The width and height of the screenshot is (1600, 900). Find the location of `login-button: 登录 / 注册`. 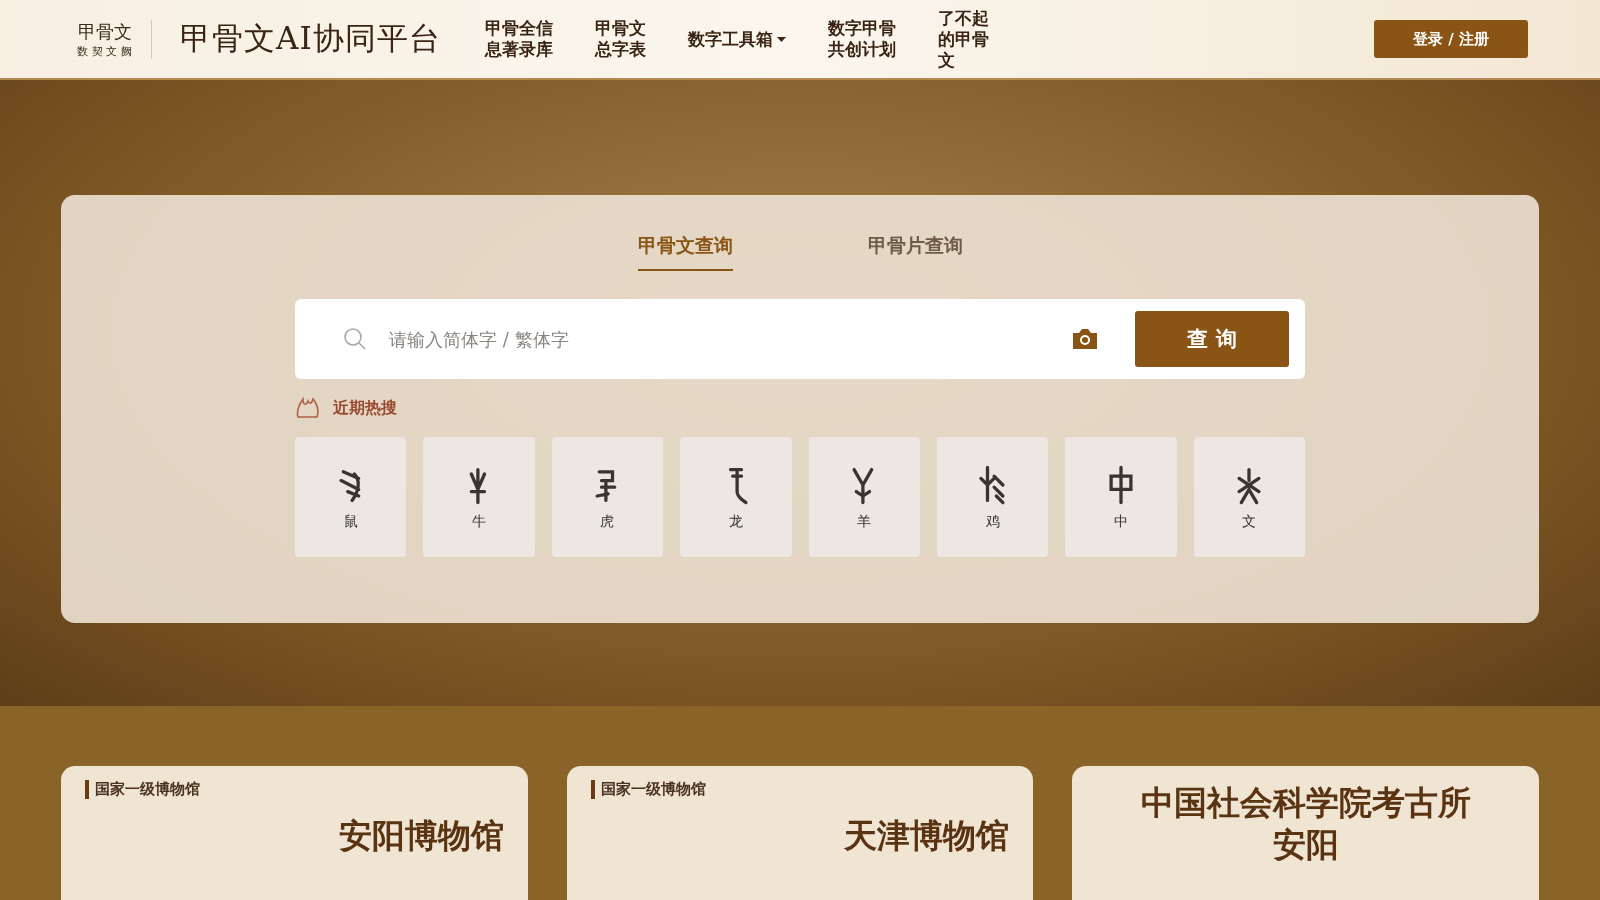

login-button: 登录 / 注册 is located at coordinates (1451, 39).